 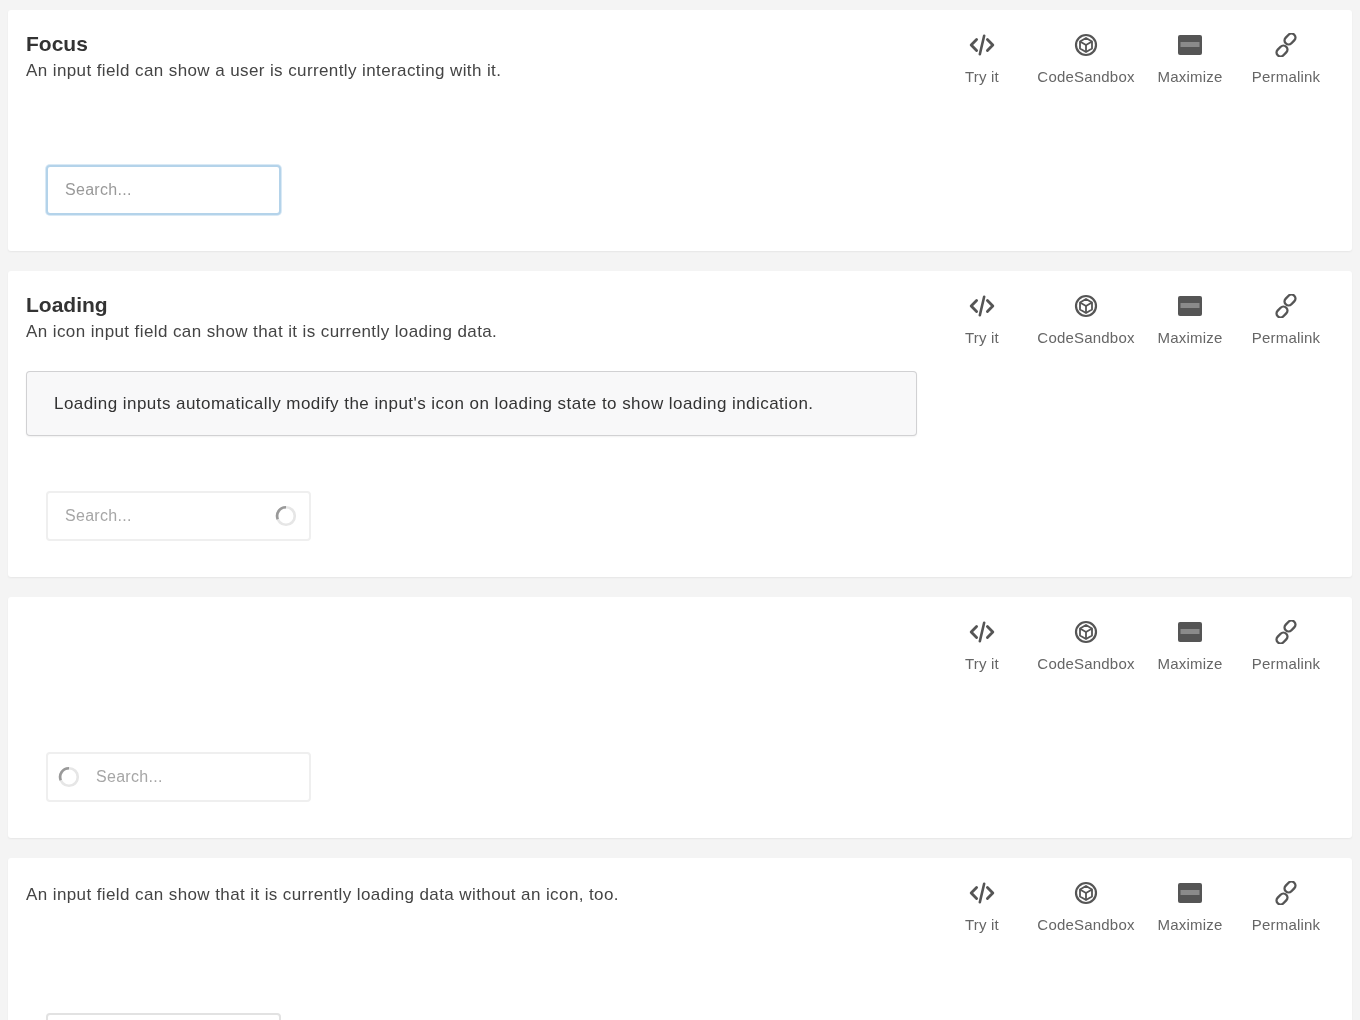 What do you see at coordinates (322, 895) in the screenshot?
I see `example-description: An input field can show that it is currently loading data without an icon, too.` at bounding box center [322, 895].